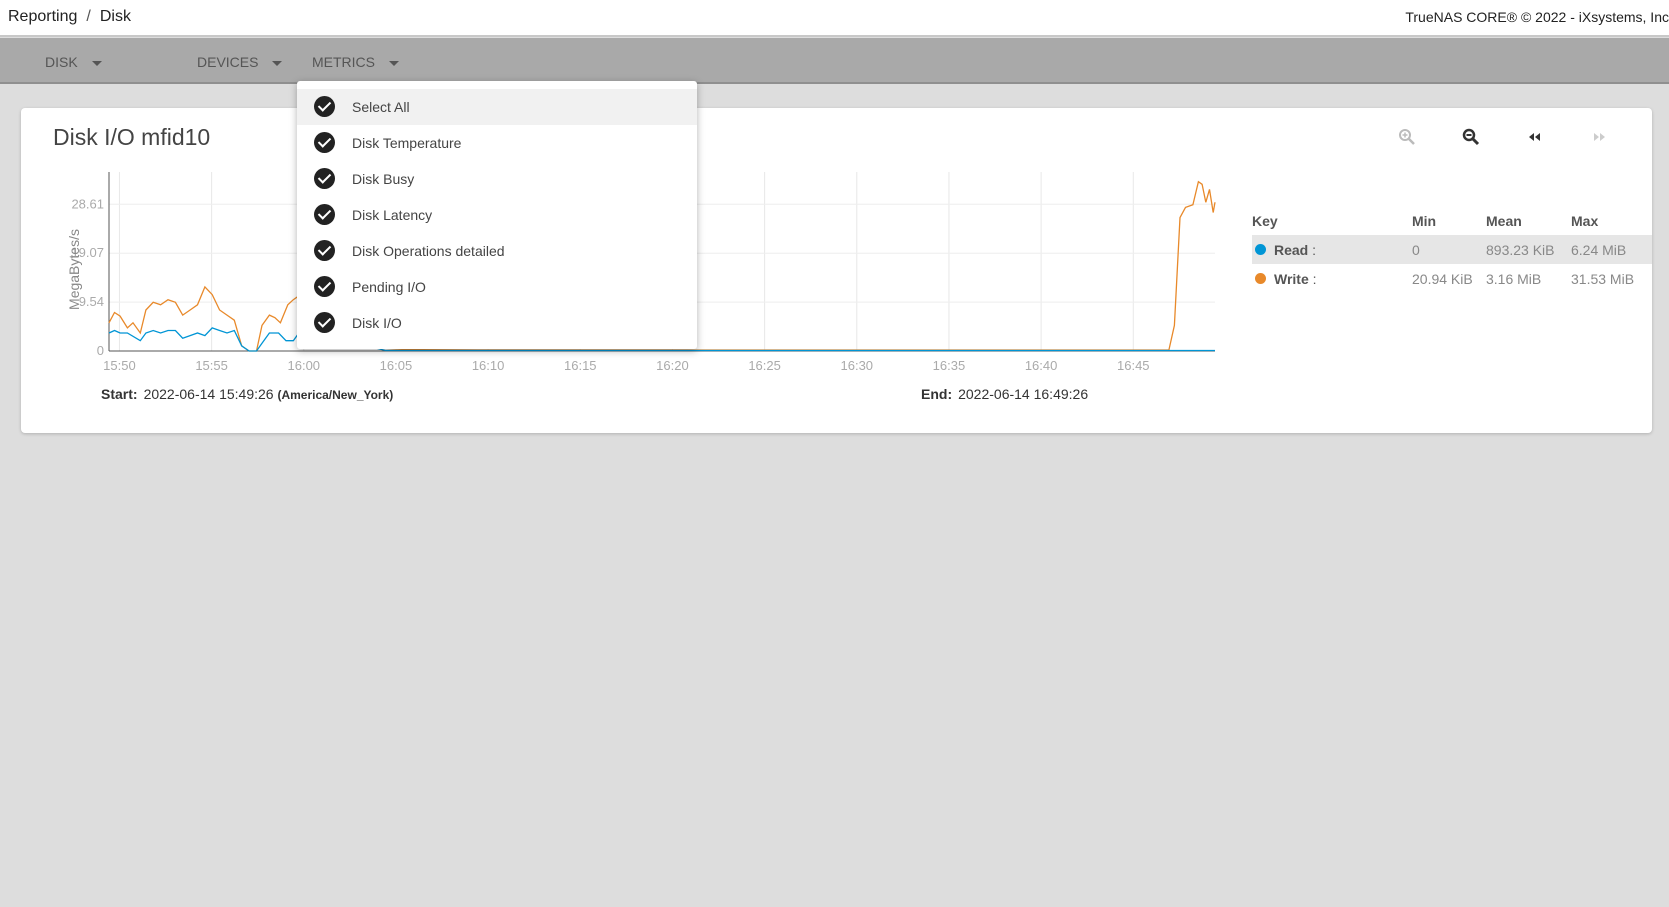 The height and width of the screenshot is (907, 1669). I want to click on read-color-dot, so click(1260, 249).